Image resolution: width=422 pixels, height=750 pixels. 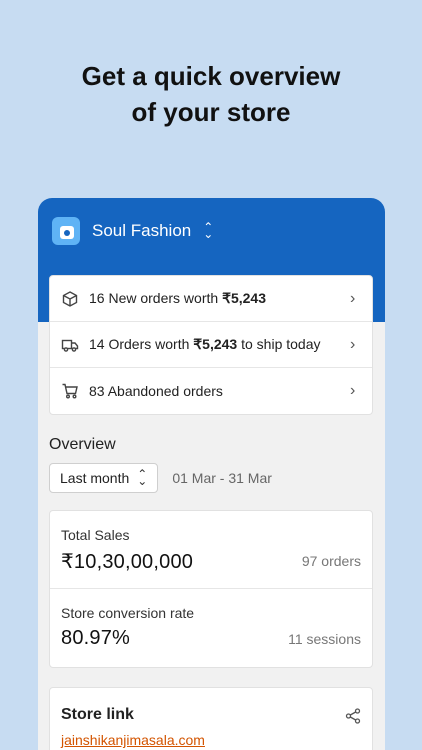 I want to click on stat-conversion-rate: Store conversion rate 80.97% 11 sessions, so click(x=211, y=628).